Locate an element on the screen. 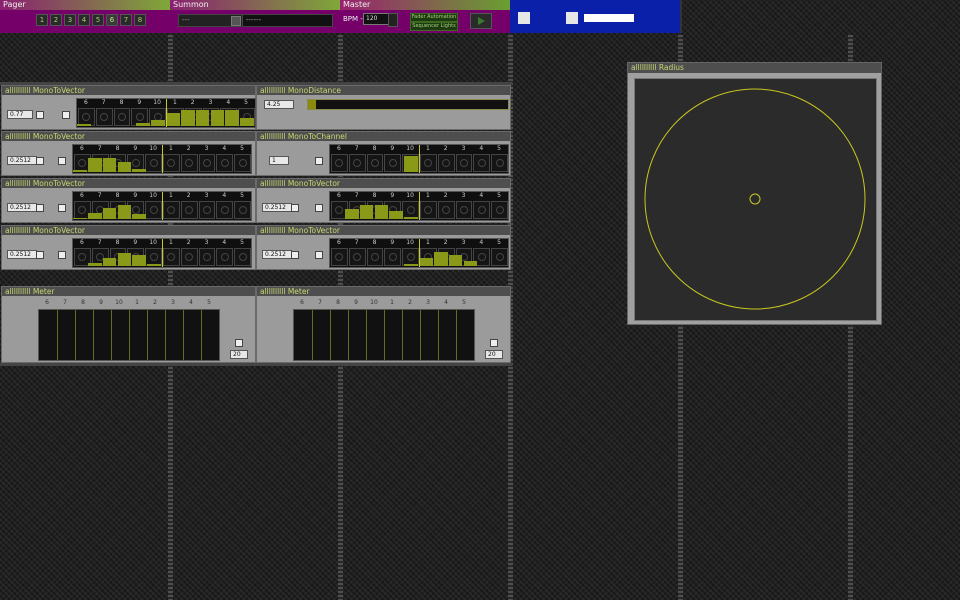  distance-bar is located at coordinates (408, 104).